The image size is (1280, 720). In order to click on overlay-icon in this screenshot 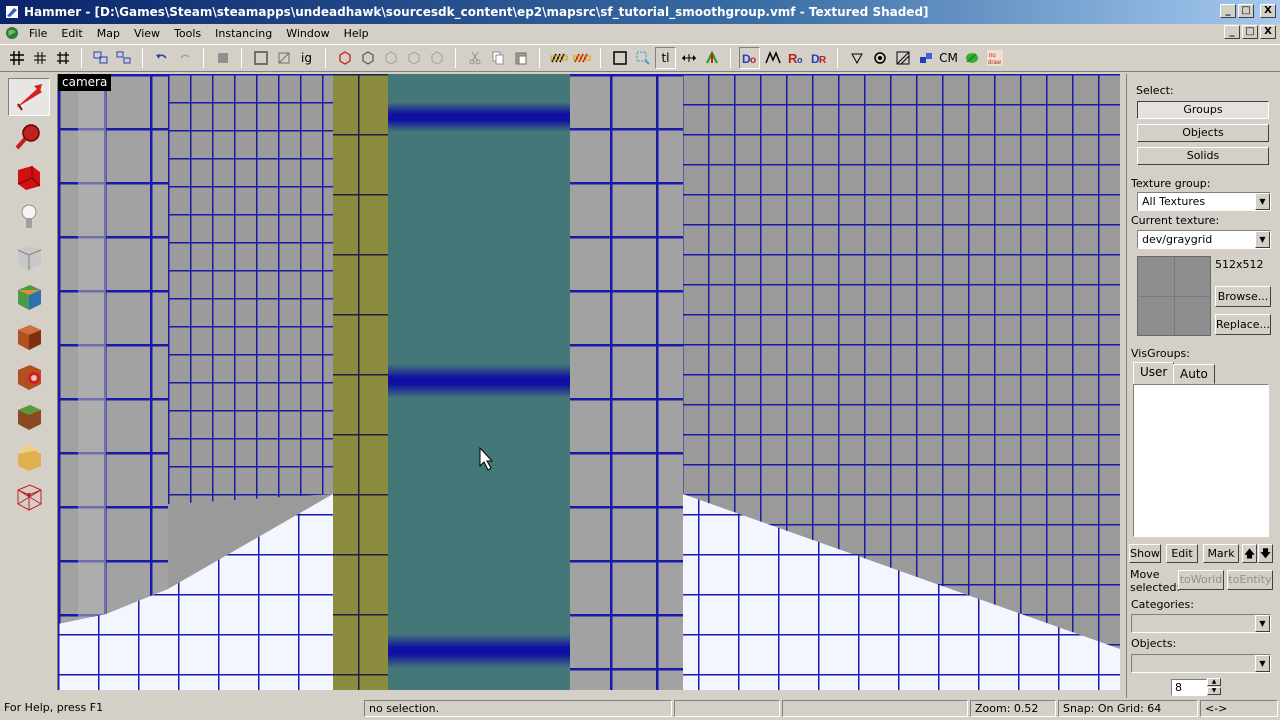, I will do `click(856, 58)`.